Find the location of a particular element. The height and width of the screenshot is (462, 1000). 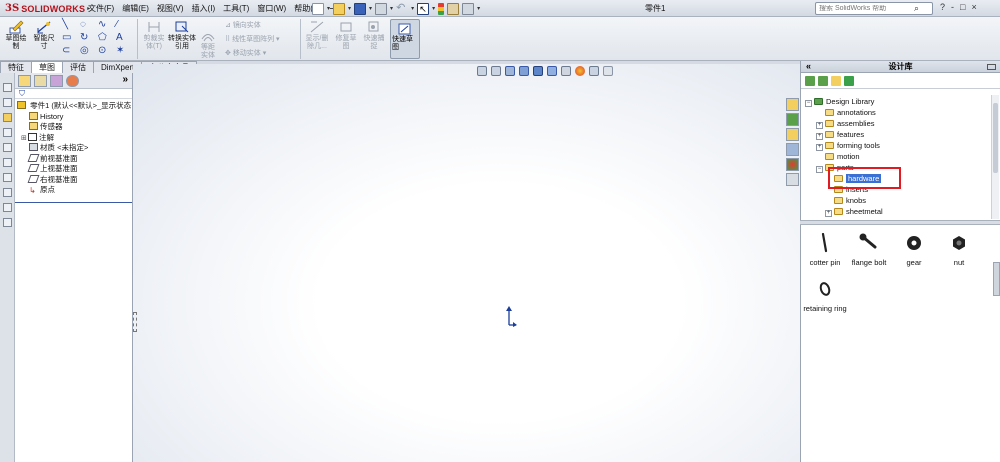

line-icon: ╲ is located at coordinates (71, 25).